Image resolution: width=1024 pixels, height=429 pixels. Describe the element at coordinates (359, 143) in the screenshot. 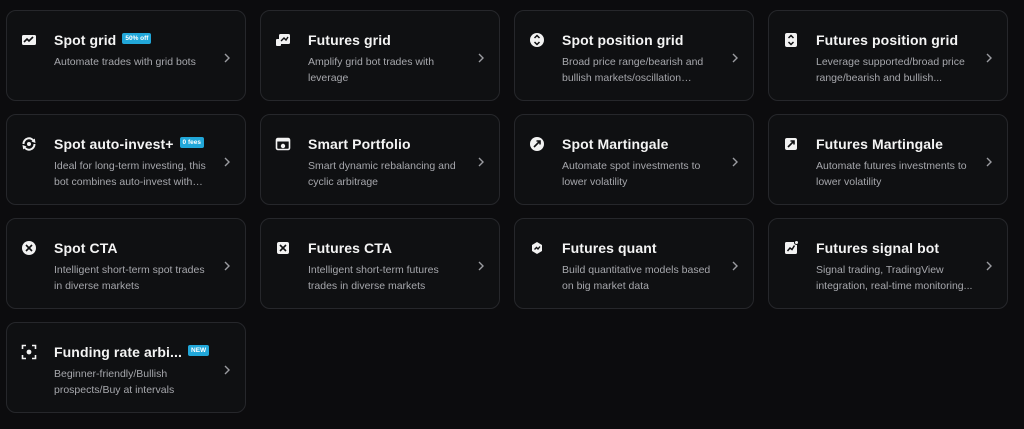

I see `card-title: Smart Portfolio` at that location.